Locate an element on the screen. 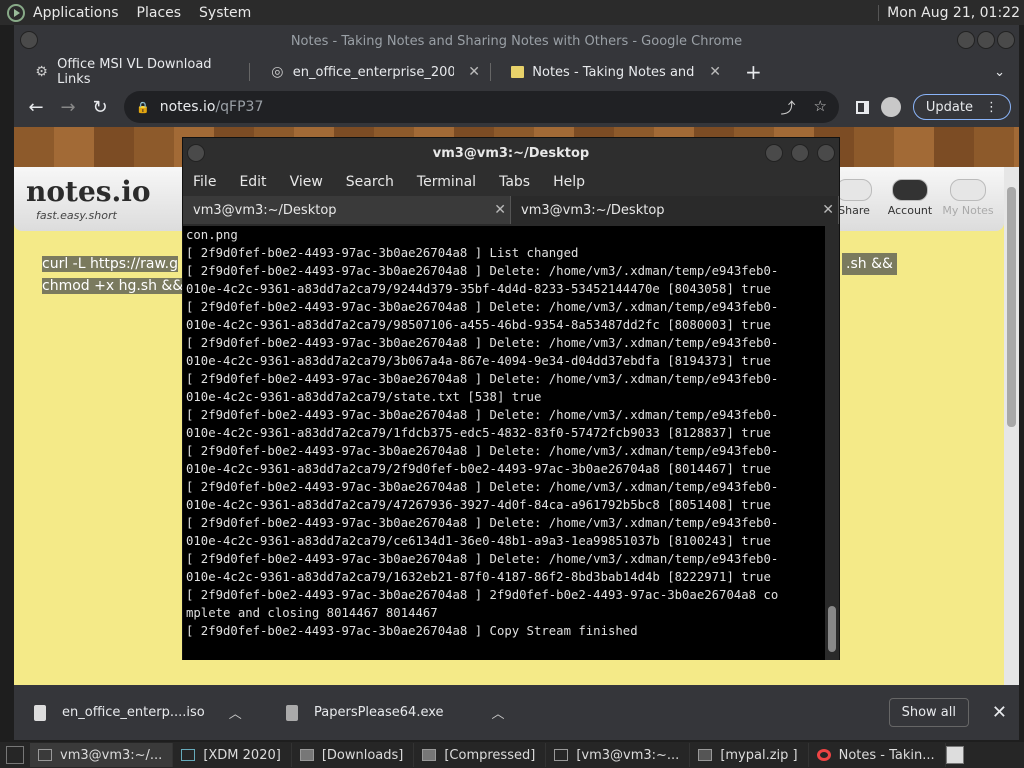  tab-label: Office MSI VL Download Links is located at coordinates (134, 72).